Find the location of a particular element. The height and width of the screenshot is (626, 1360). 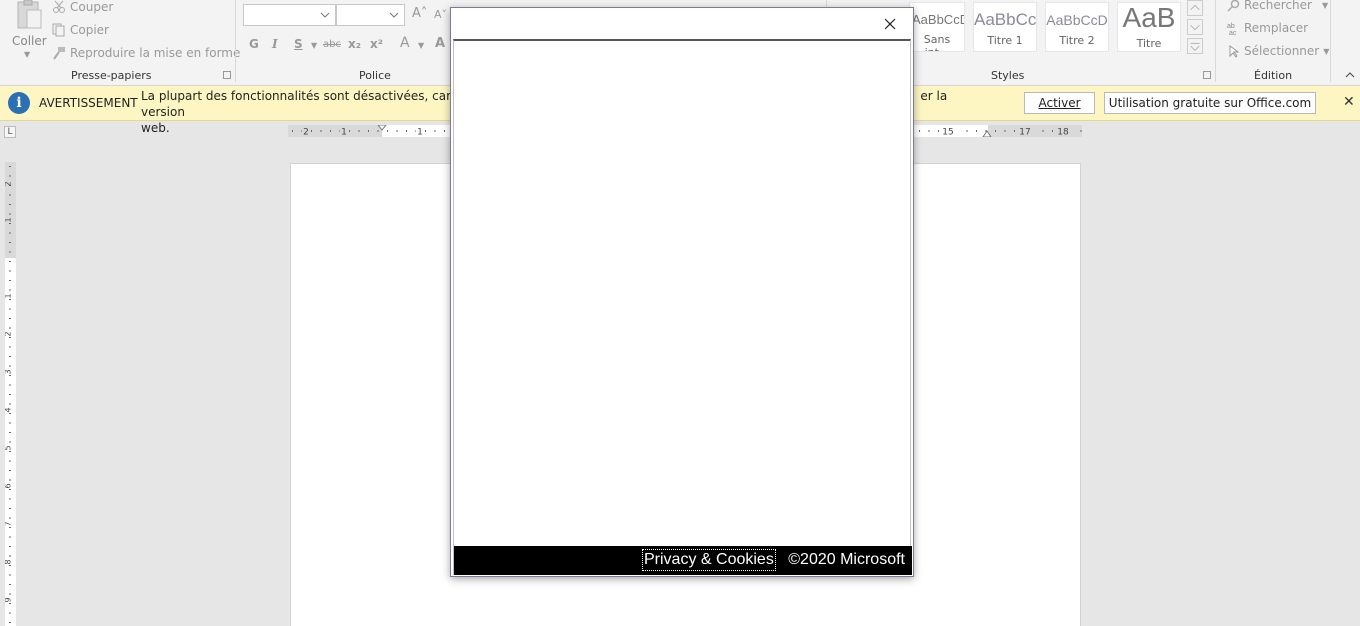

find-label: Rechercher is located at coordinates (1278, 6).